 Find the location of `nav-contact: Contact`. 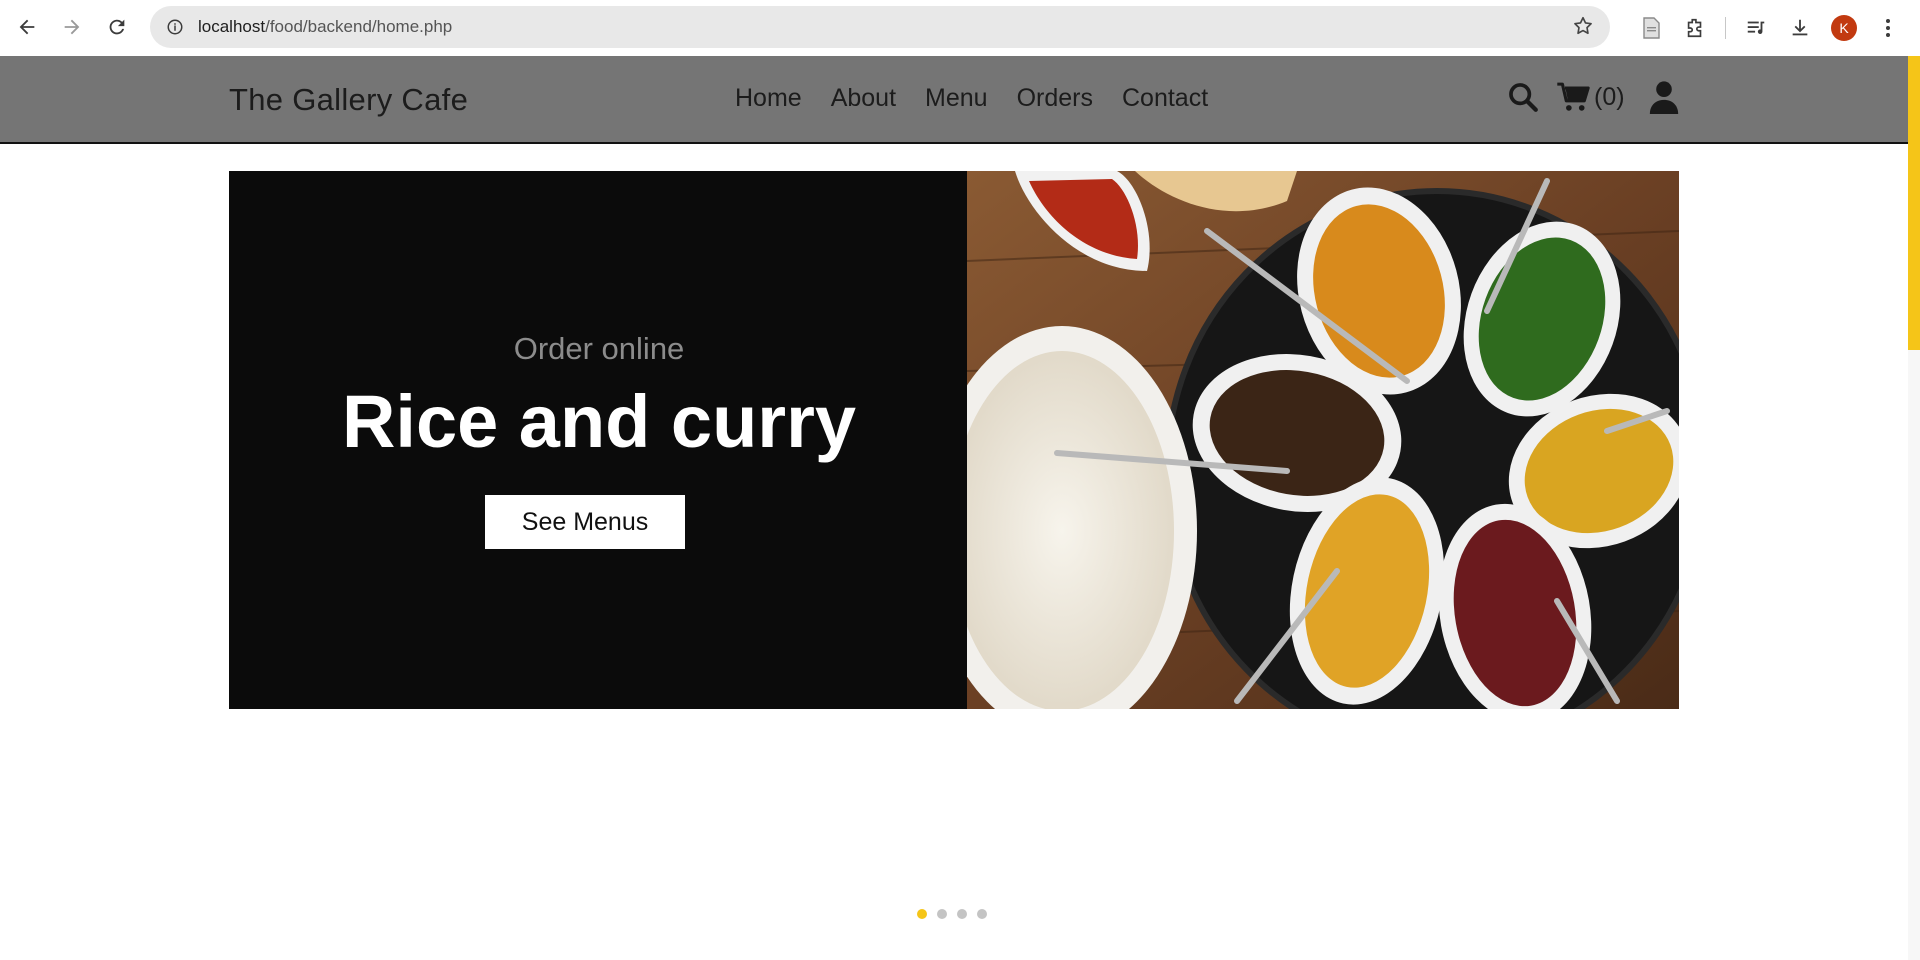

nav-contact: Contact is located at coordinates (1165, 98).